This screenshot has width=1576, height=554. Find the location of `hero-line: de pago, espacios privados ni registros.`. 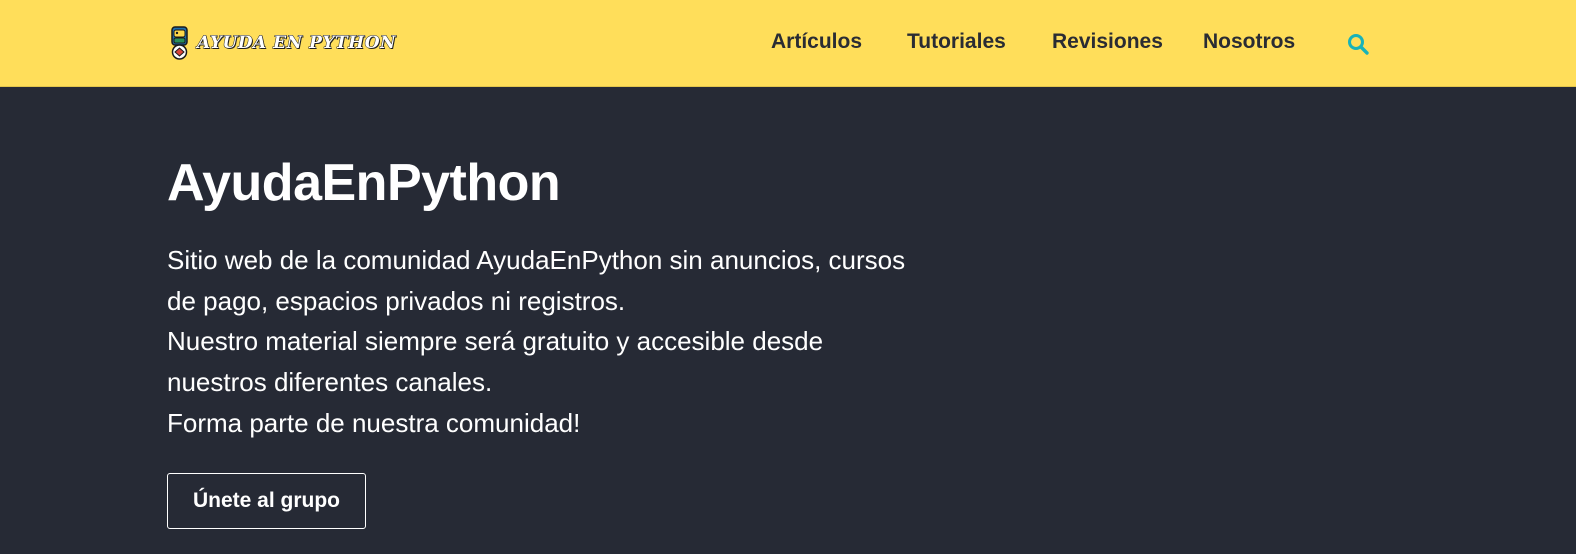

hero-line: de pago, espacios privados ni registros. is located at coordinates (396, 300).